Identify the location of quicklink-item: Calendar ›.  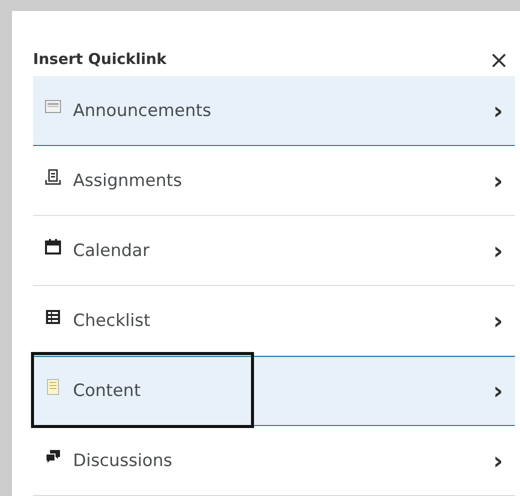
(274, 251).